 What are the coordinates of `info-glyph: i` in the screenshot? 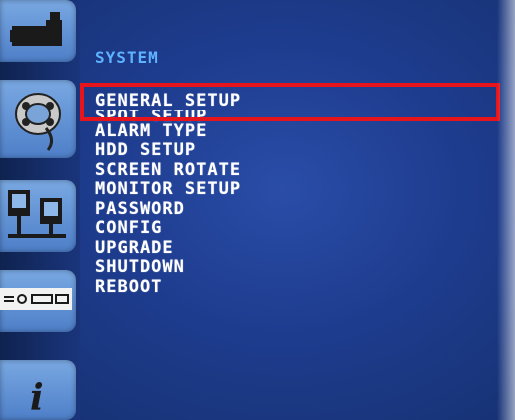 It's located at (37, 398).